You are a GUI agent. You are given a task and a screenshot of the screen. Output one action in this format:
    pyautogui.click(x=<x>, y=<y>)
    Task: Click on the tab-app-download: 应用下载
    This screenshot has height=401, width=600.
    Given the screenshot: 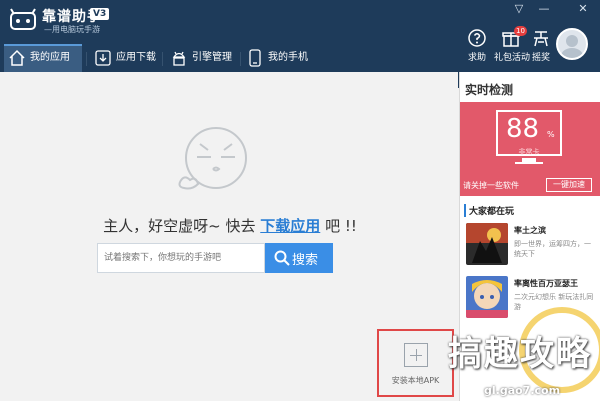 What is the action you would take?
    pyautogui.click(x=128, y=58)
    